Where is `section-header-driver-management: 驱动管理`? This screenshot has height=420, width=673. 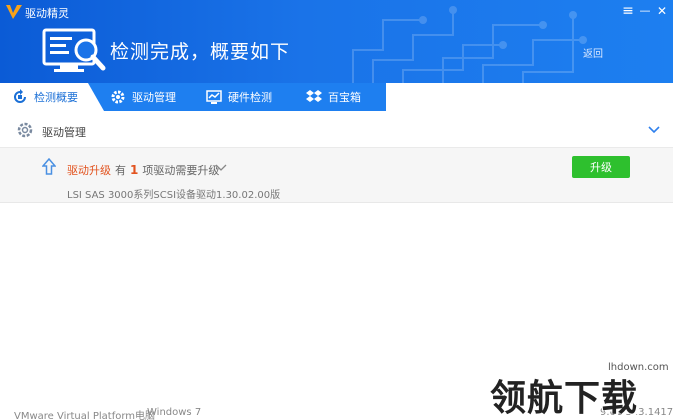 section-header-driver-management: 驱动管理 is located at coordinates (336, 129).